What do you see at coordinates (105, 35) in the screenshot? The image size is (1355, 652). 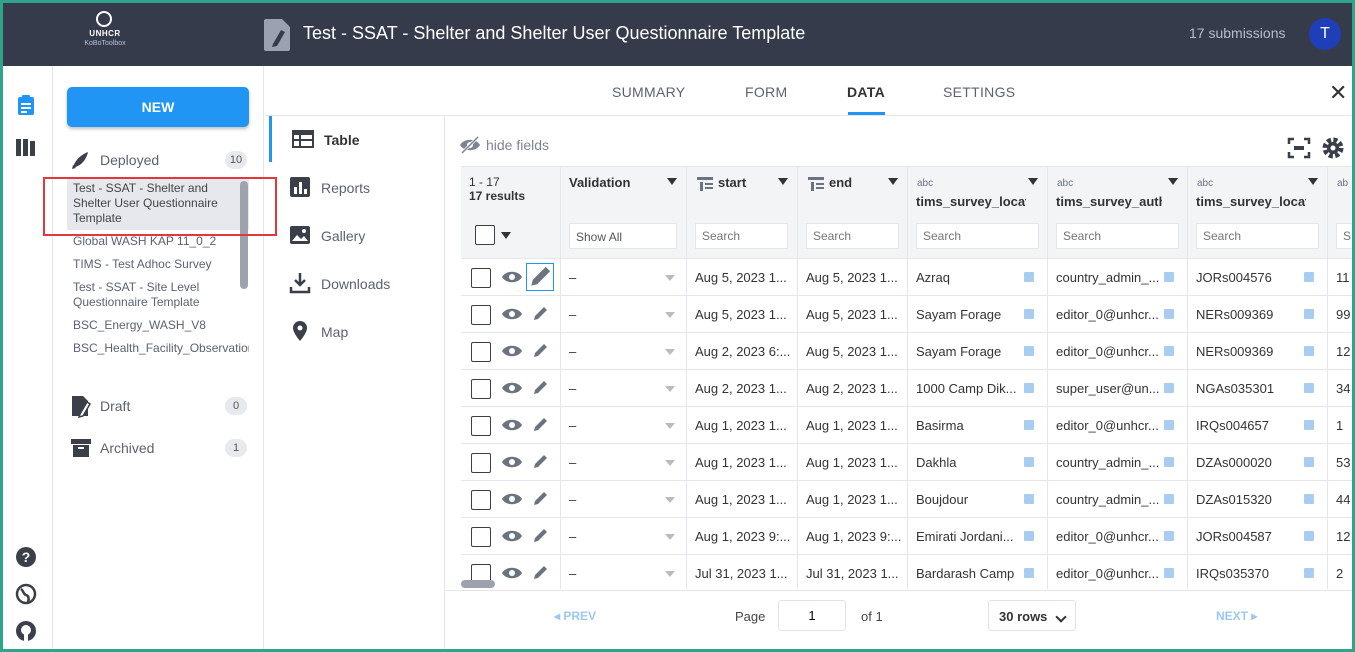 I see `unhcr-logo: UNHCR KoBoToolbox` at bounding box center [105, 35].